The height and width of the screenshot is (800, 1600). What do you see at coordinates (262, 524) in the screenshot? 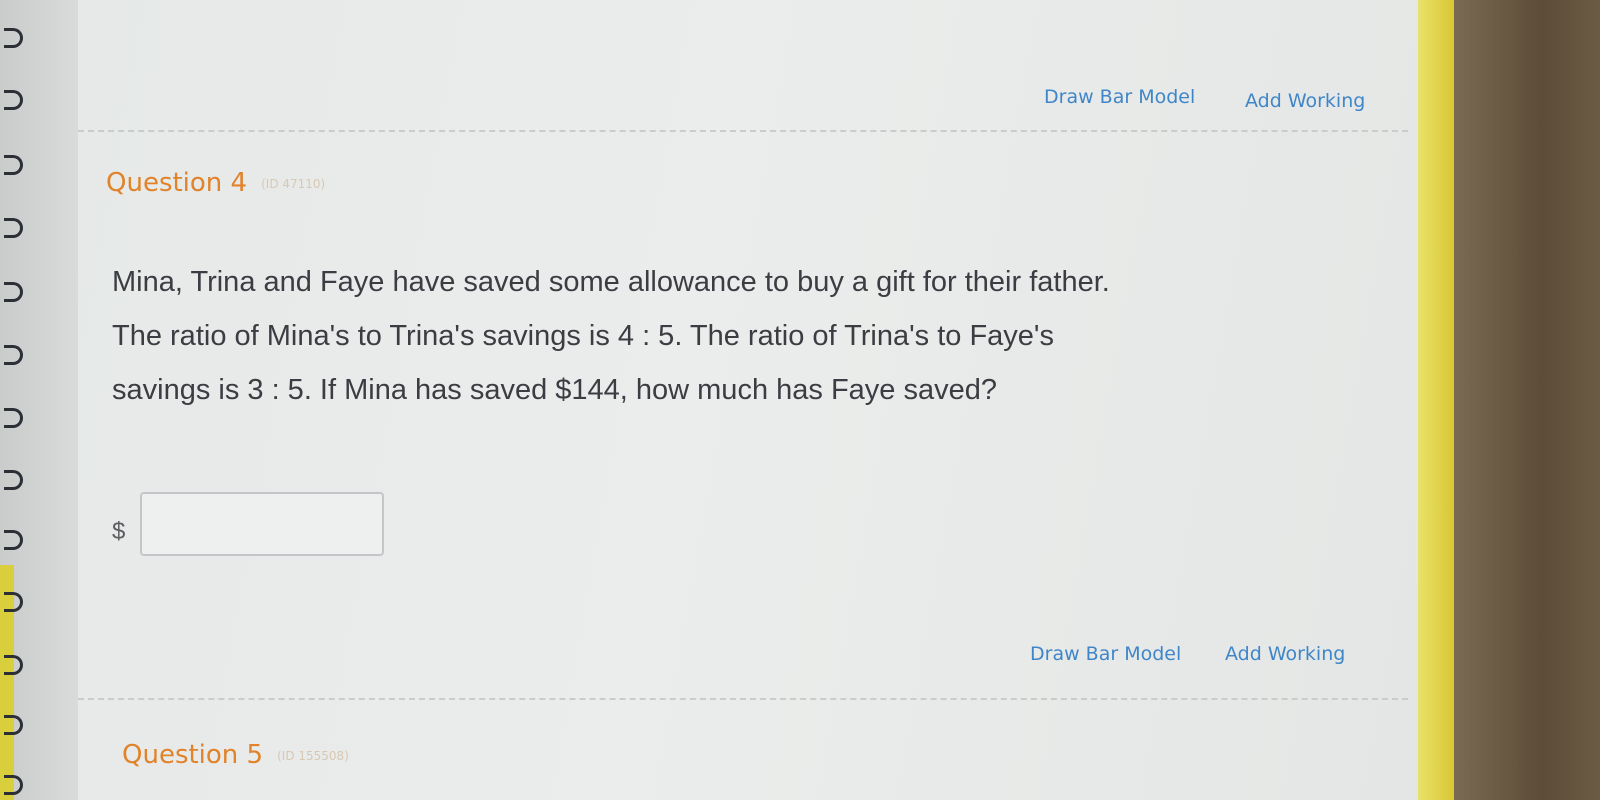
I see `answer-input` at bounding box center [262, 524].